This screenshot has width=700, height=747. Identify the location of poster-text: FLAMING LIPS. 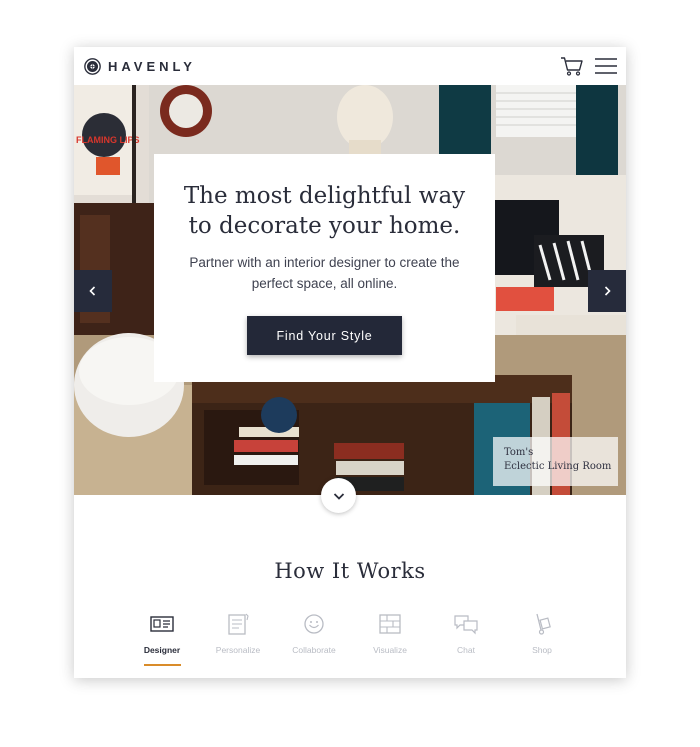
(108, 140).